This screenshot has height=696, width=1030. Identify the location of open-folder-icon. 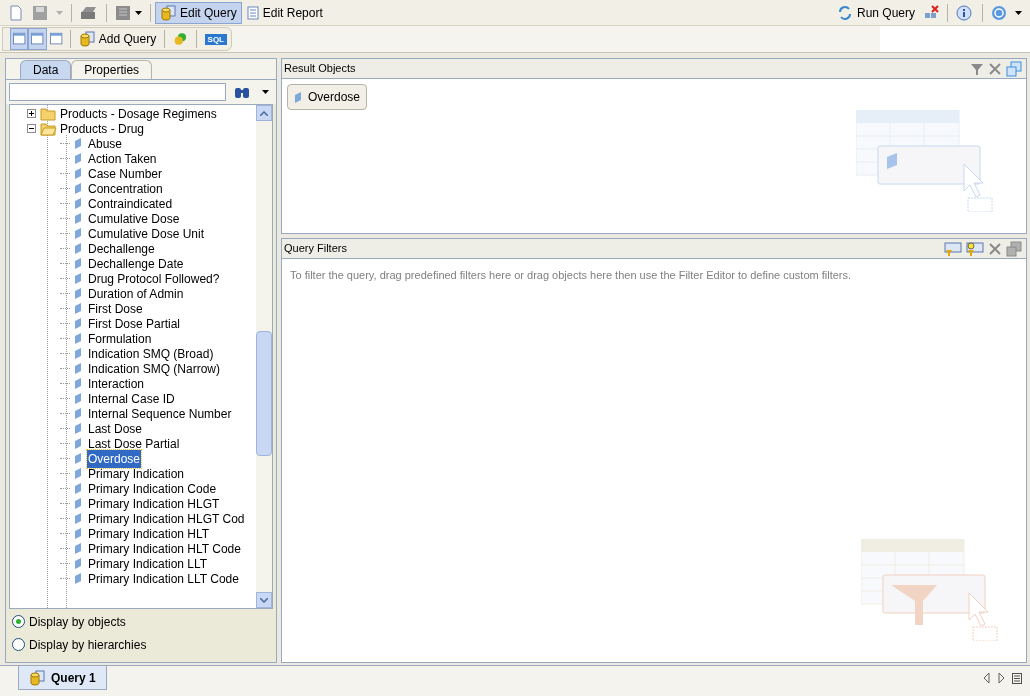
(48, 128).